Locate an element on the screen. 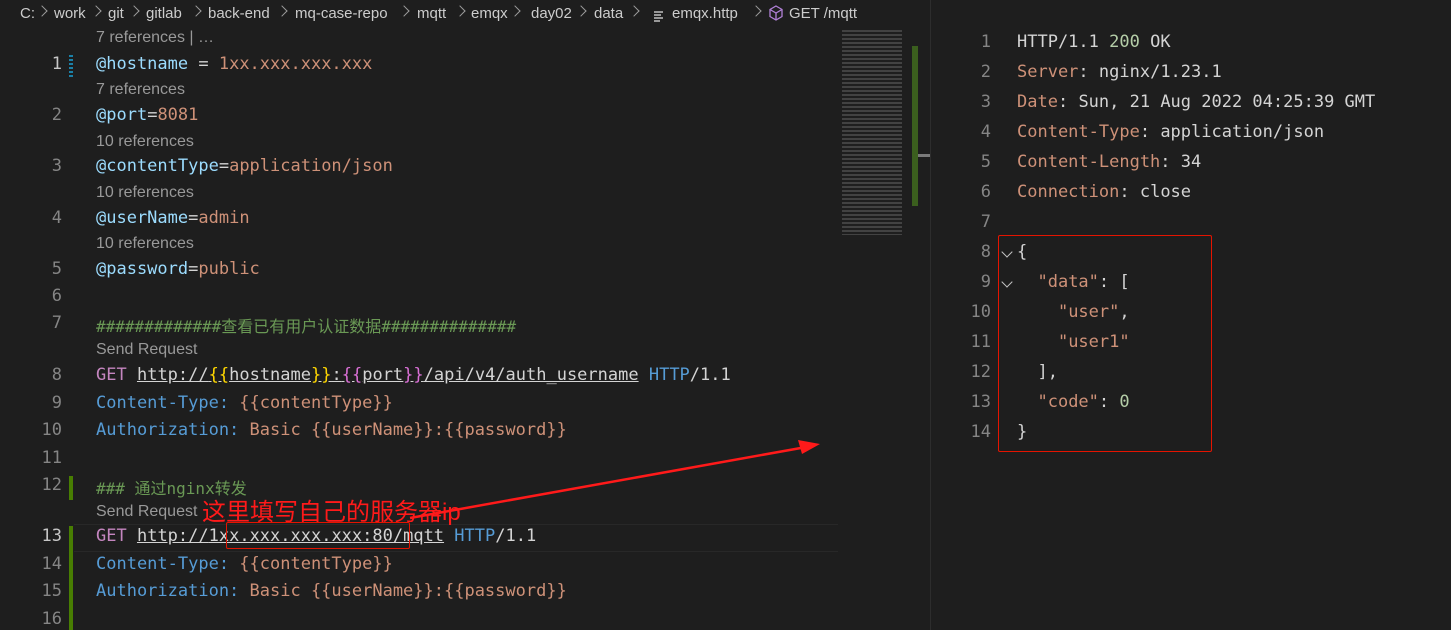 The height and width of the screenshot is (630, 1451). line-number: 1 is located at coordinates (985, 42).